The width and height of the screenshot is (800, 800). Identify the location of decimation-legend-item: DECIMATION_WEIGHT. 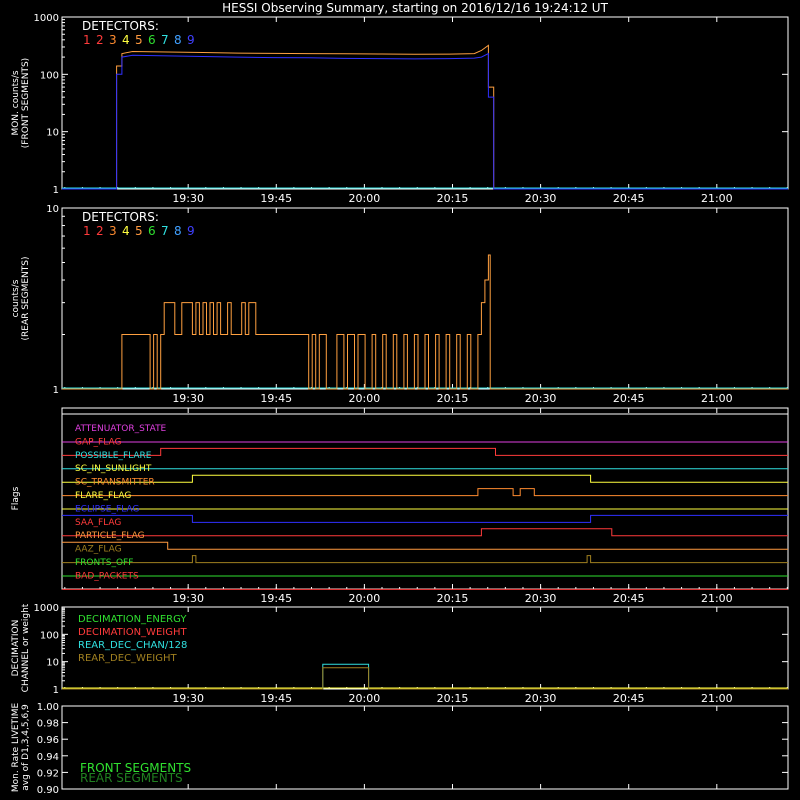
(132, 632).